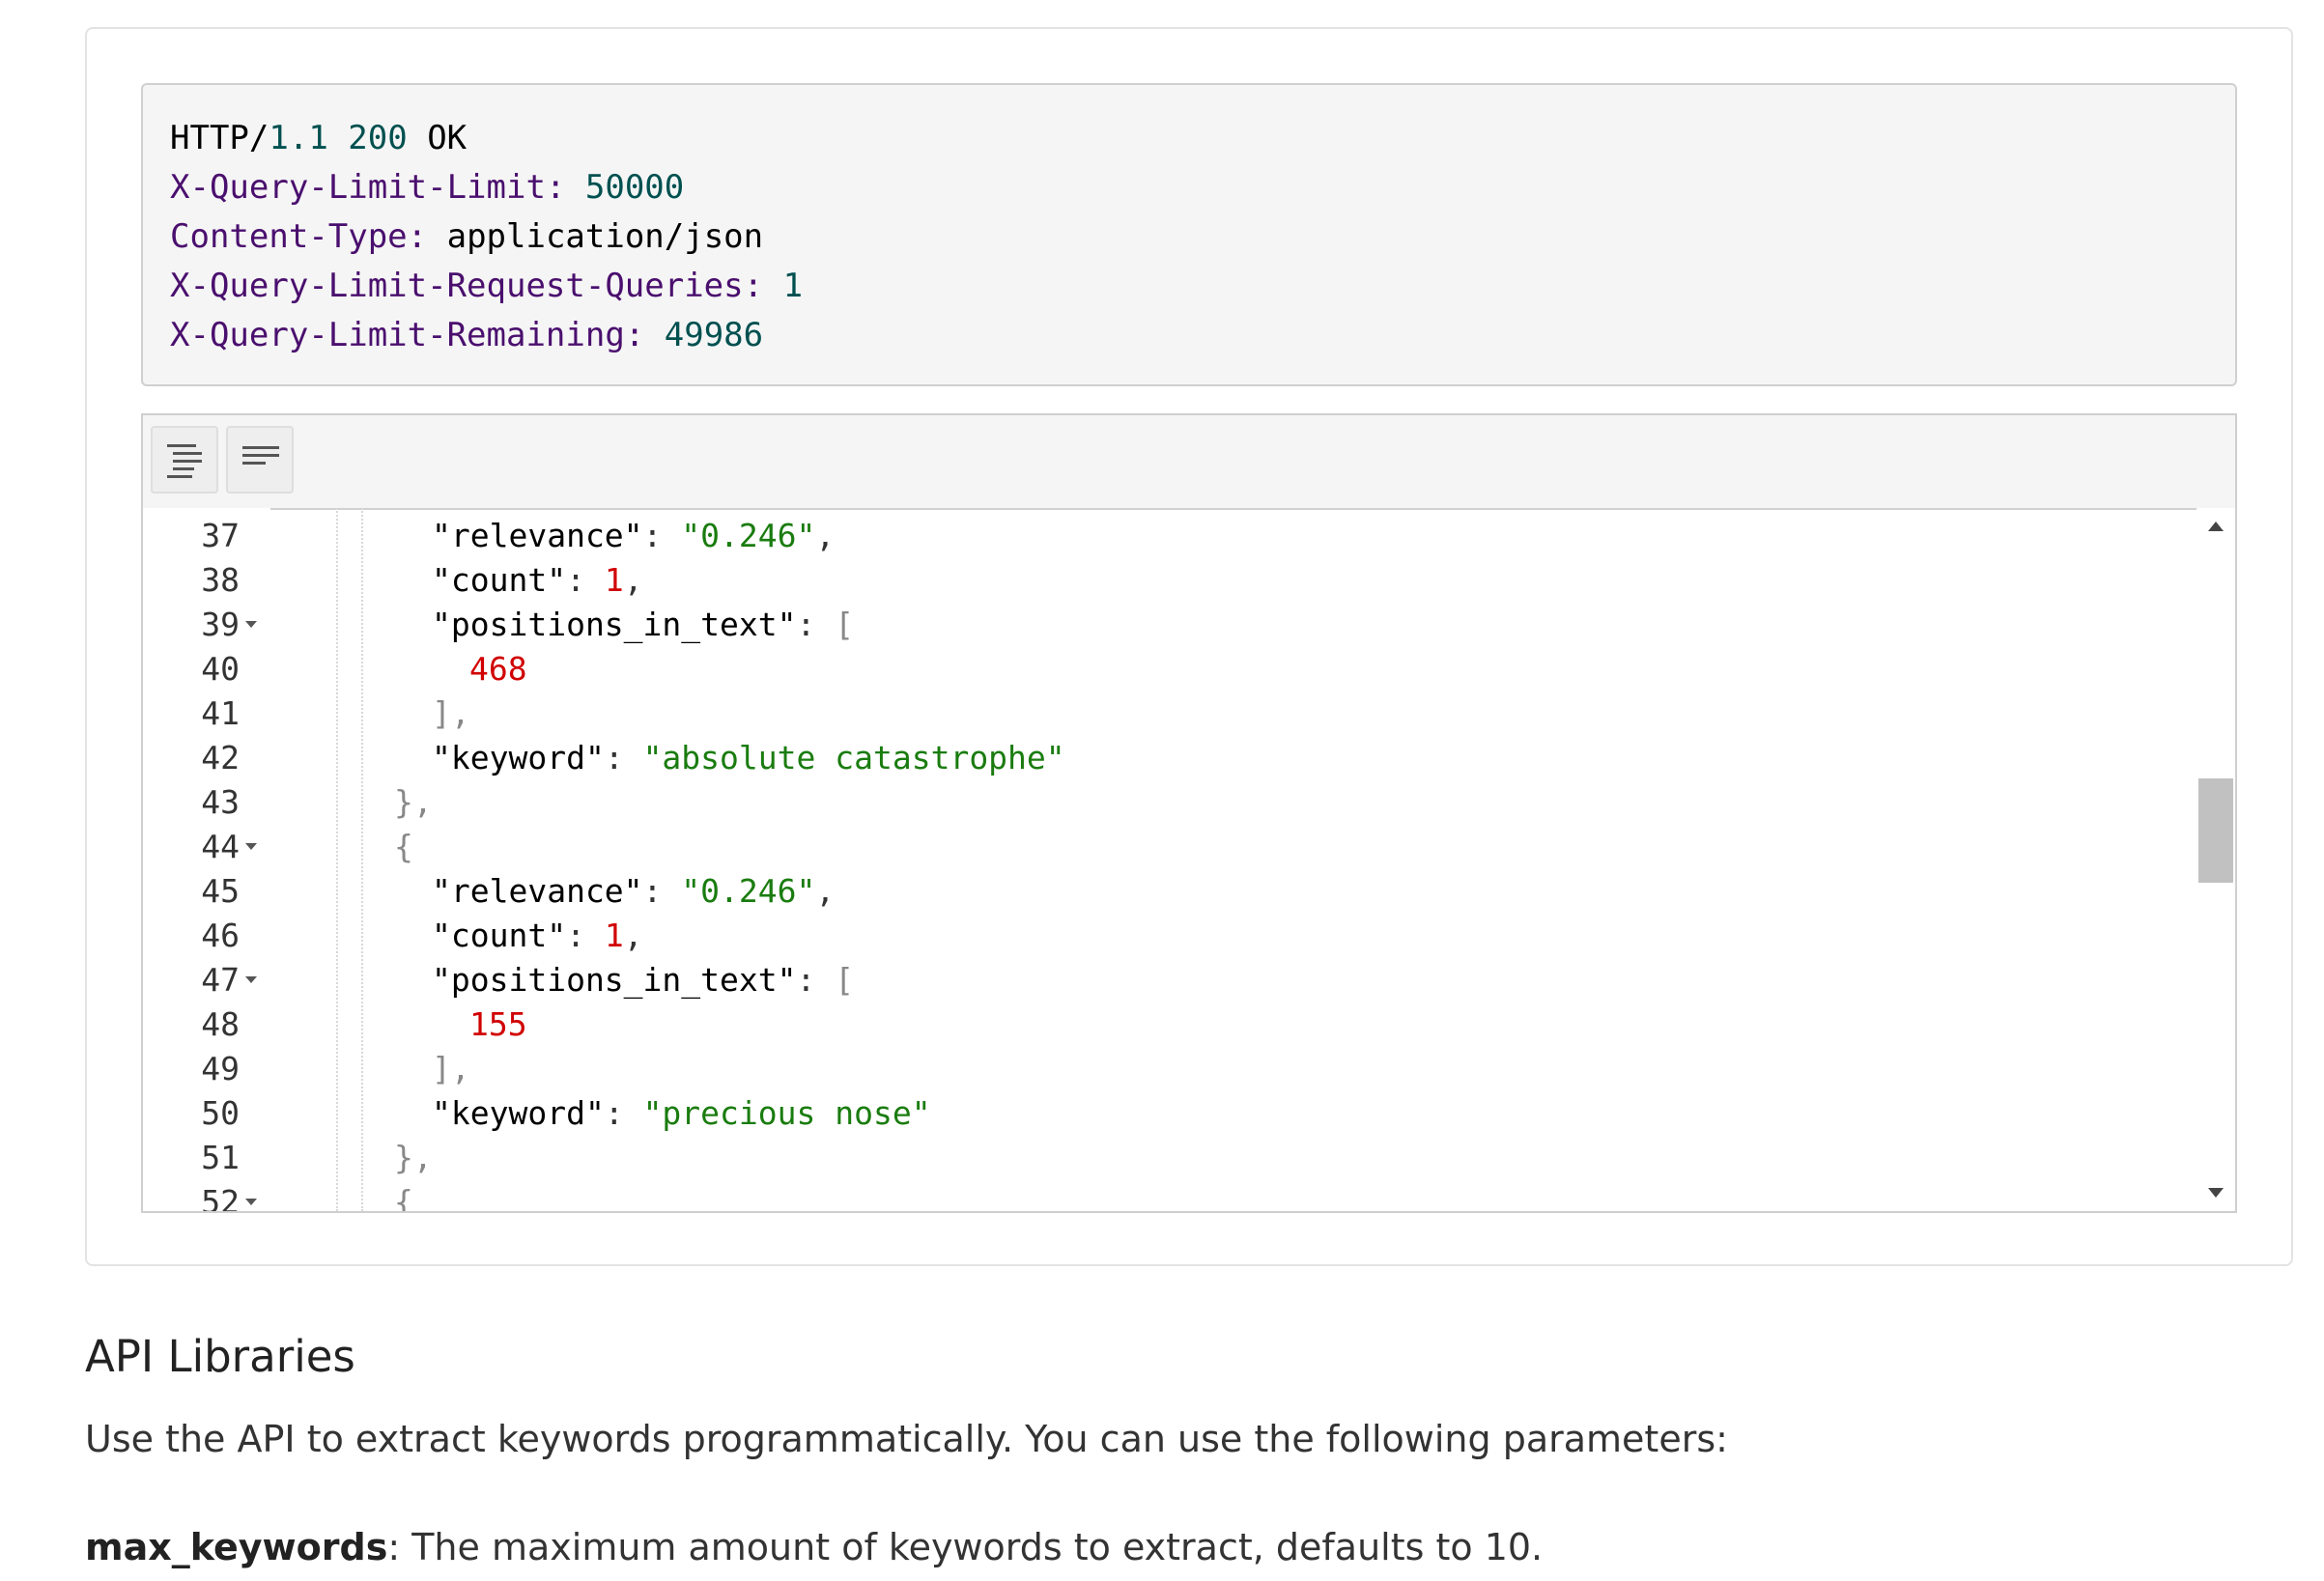 Image resolution: width=2324 pixels, height=1581 pixels. Describe the element at coordinates (451, 1069) in the screenshot. I see `code-text: ],` at that location.